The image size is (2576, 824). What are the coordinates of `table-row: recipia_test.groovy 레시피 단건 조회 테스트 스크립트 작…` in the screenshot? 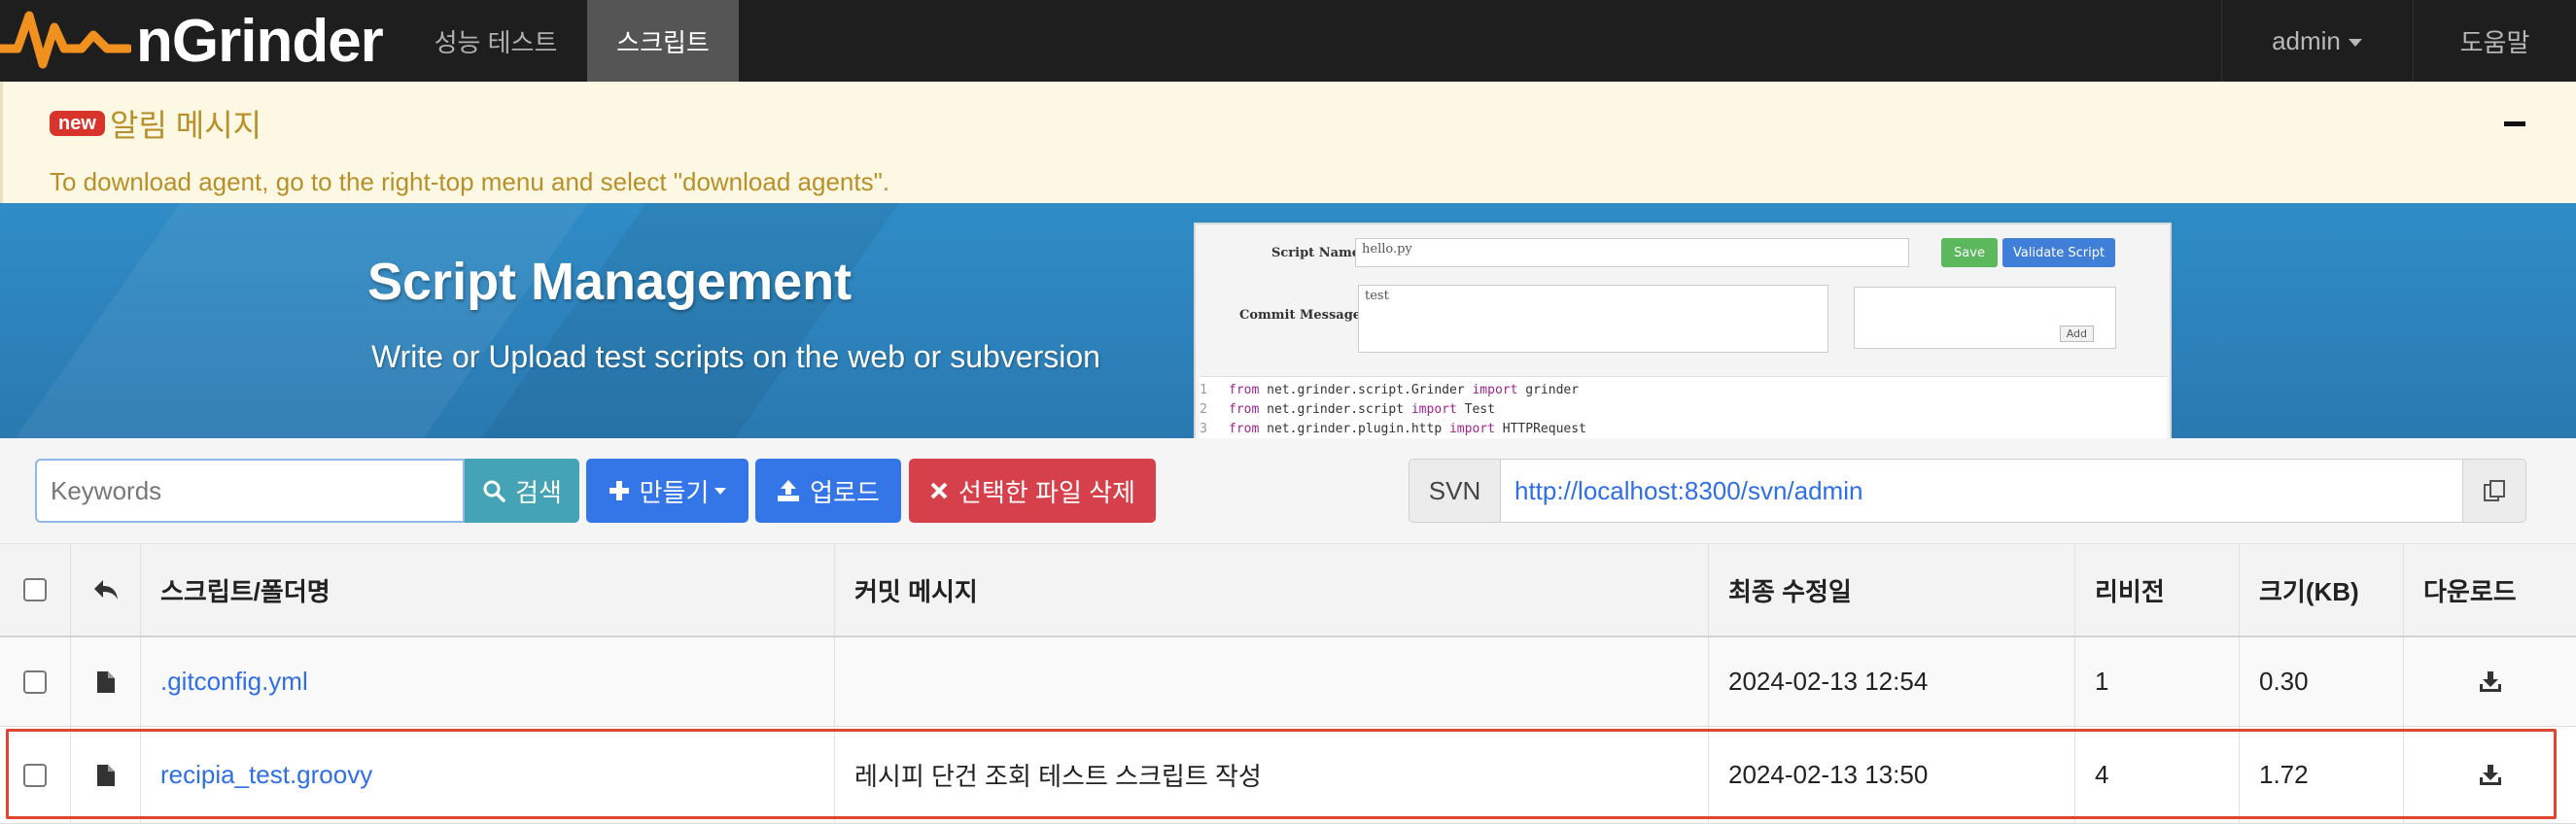 It's located at (1288, 775).